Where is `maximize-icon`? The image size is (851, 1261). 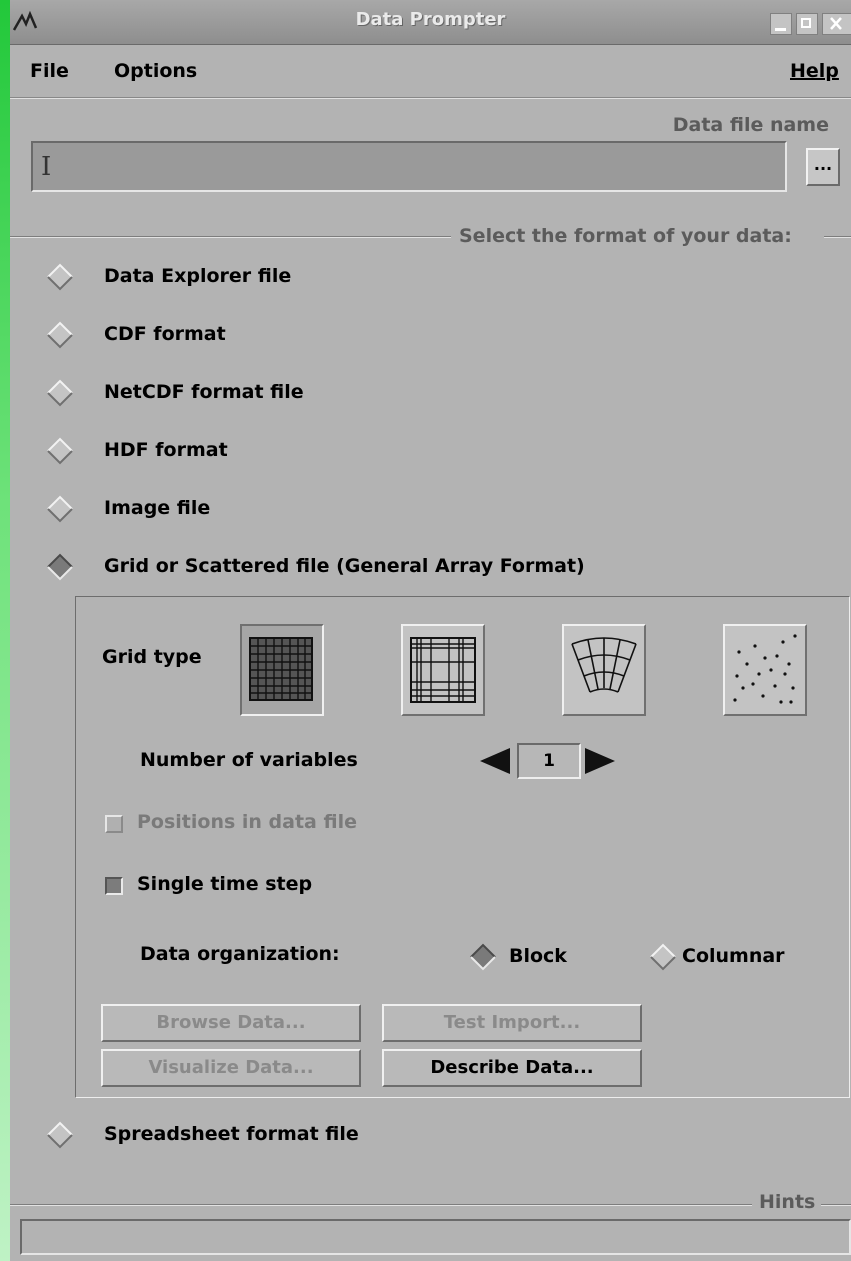 maximize-icon is located at coordinates (807, 24).